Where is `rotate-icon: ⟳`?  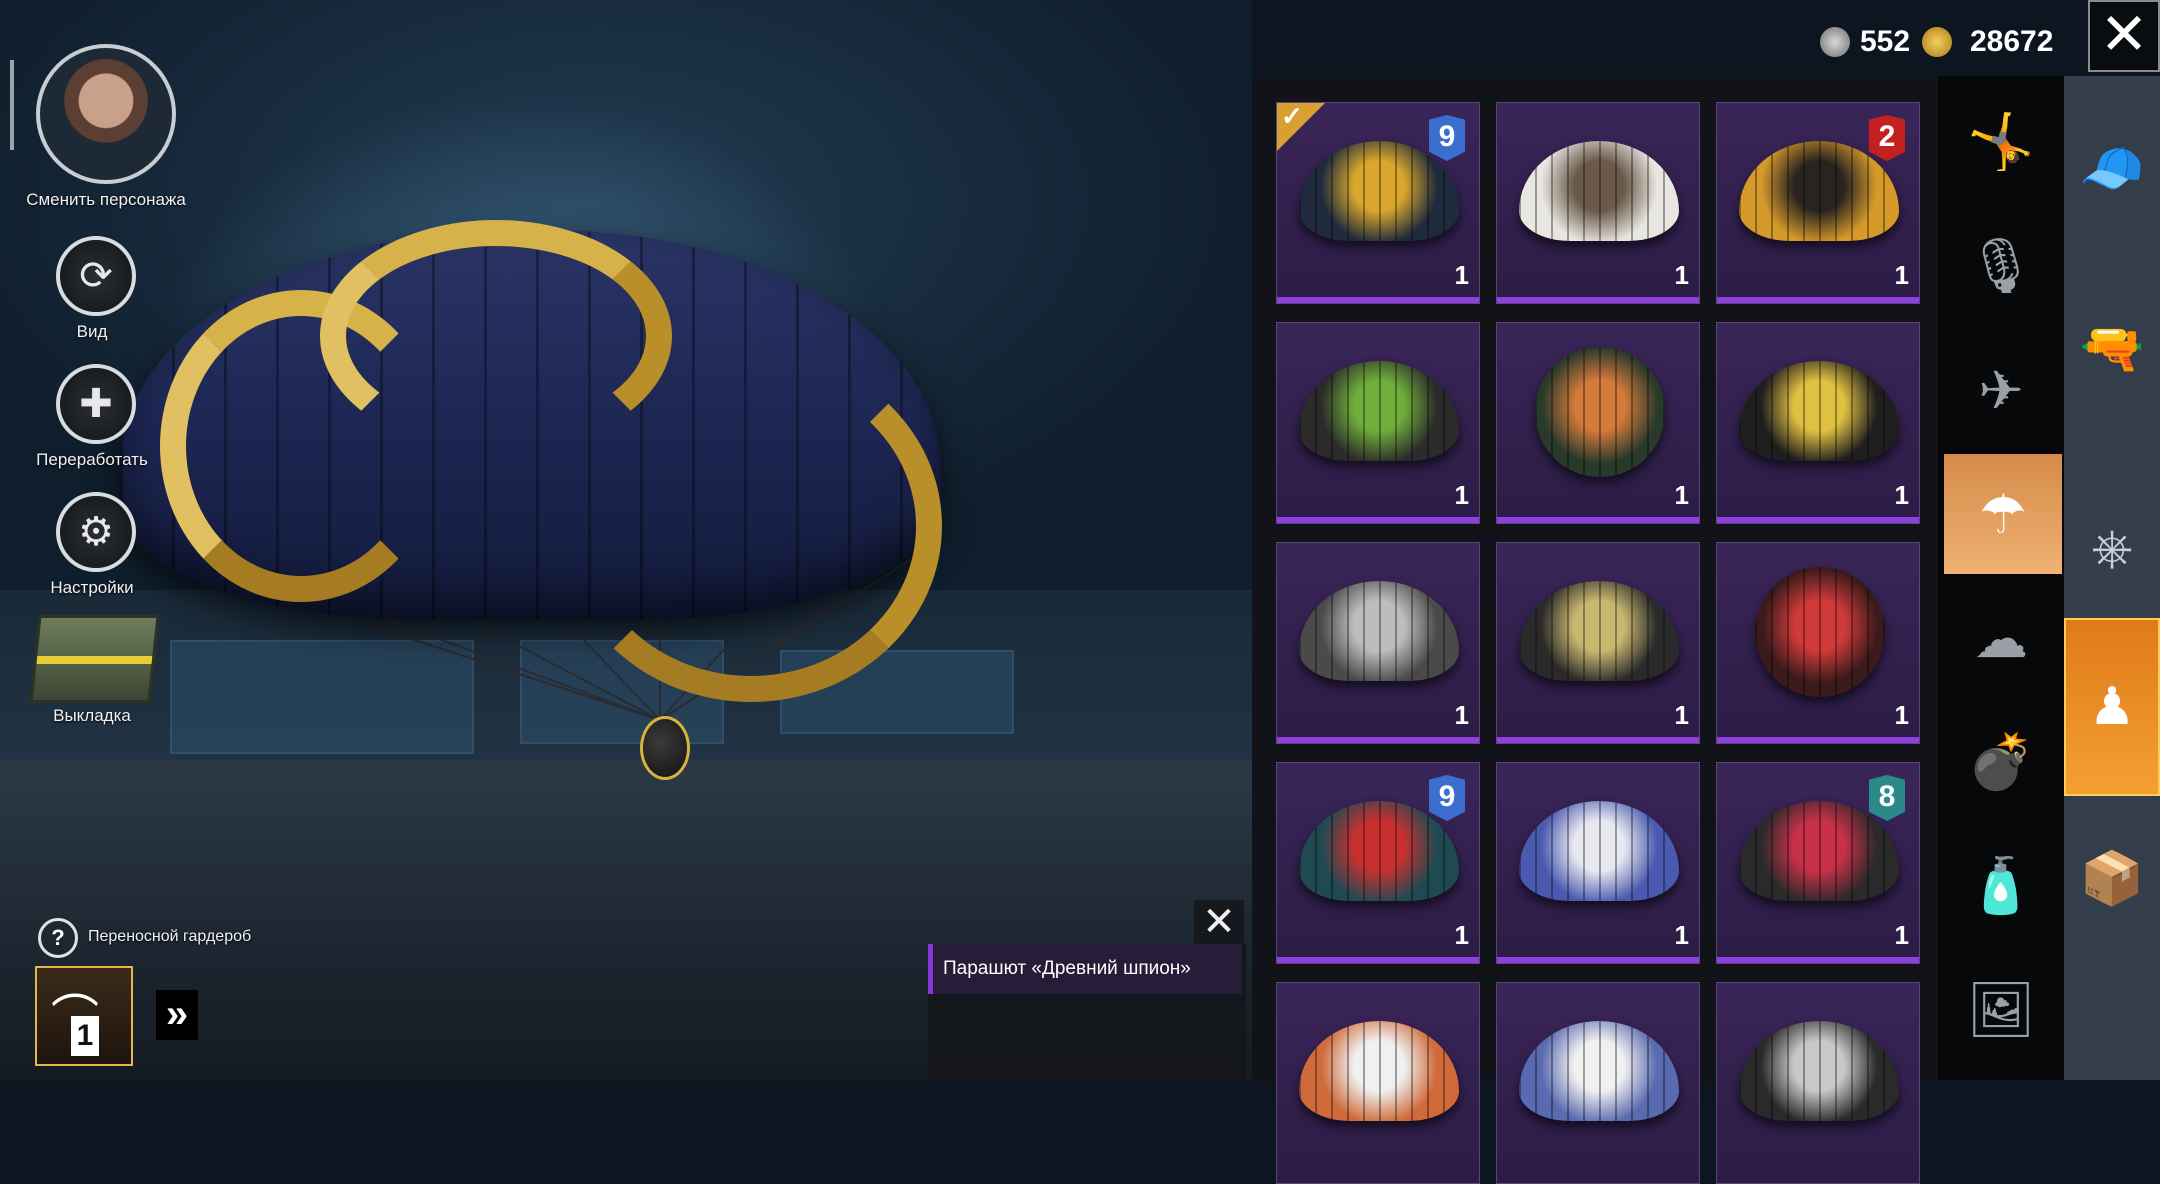 rotate-icon: ⟳ is located at coordinates (96, 276).